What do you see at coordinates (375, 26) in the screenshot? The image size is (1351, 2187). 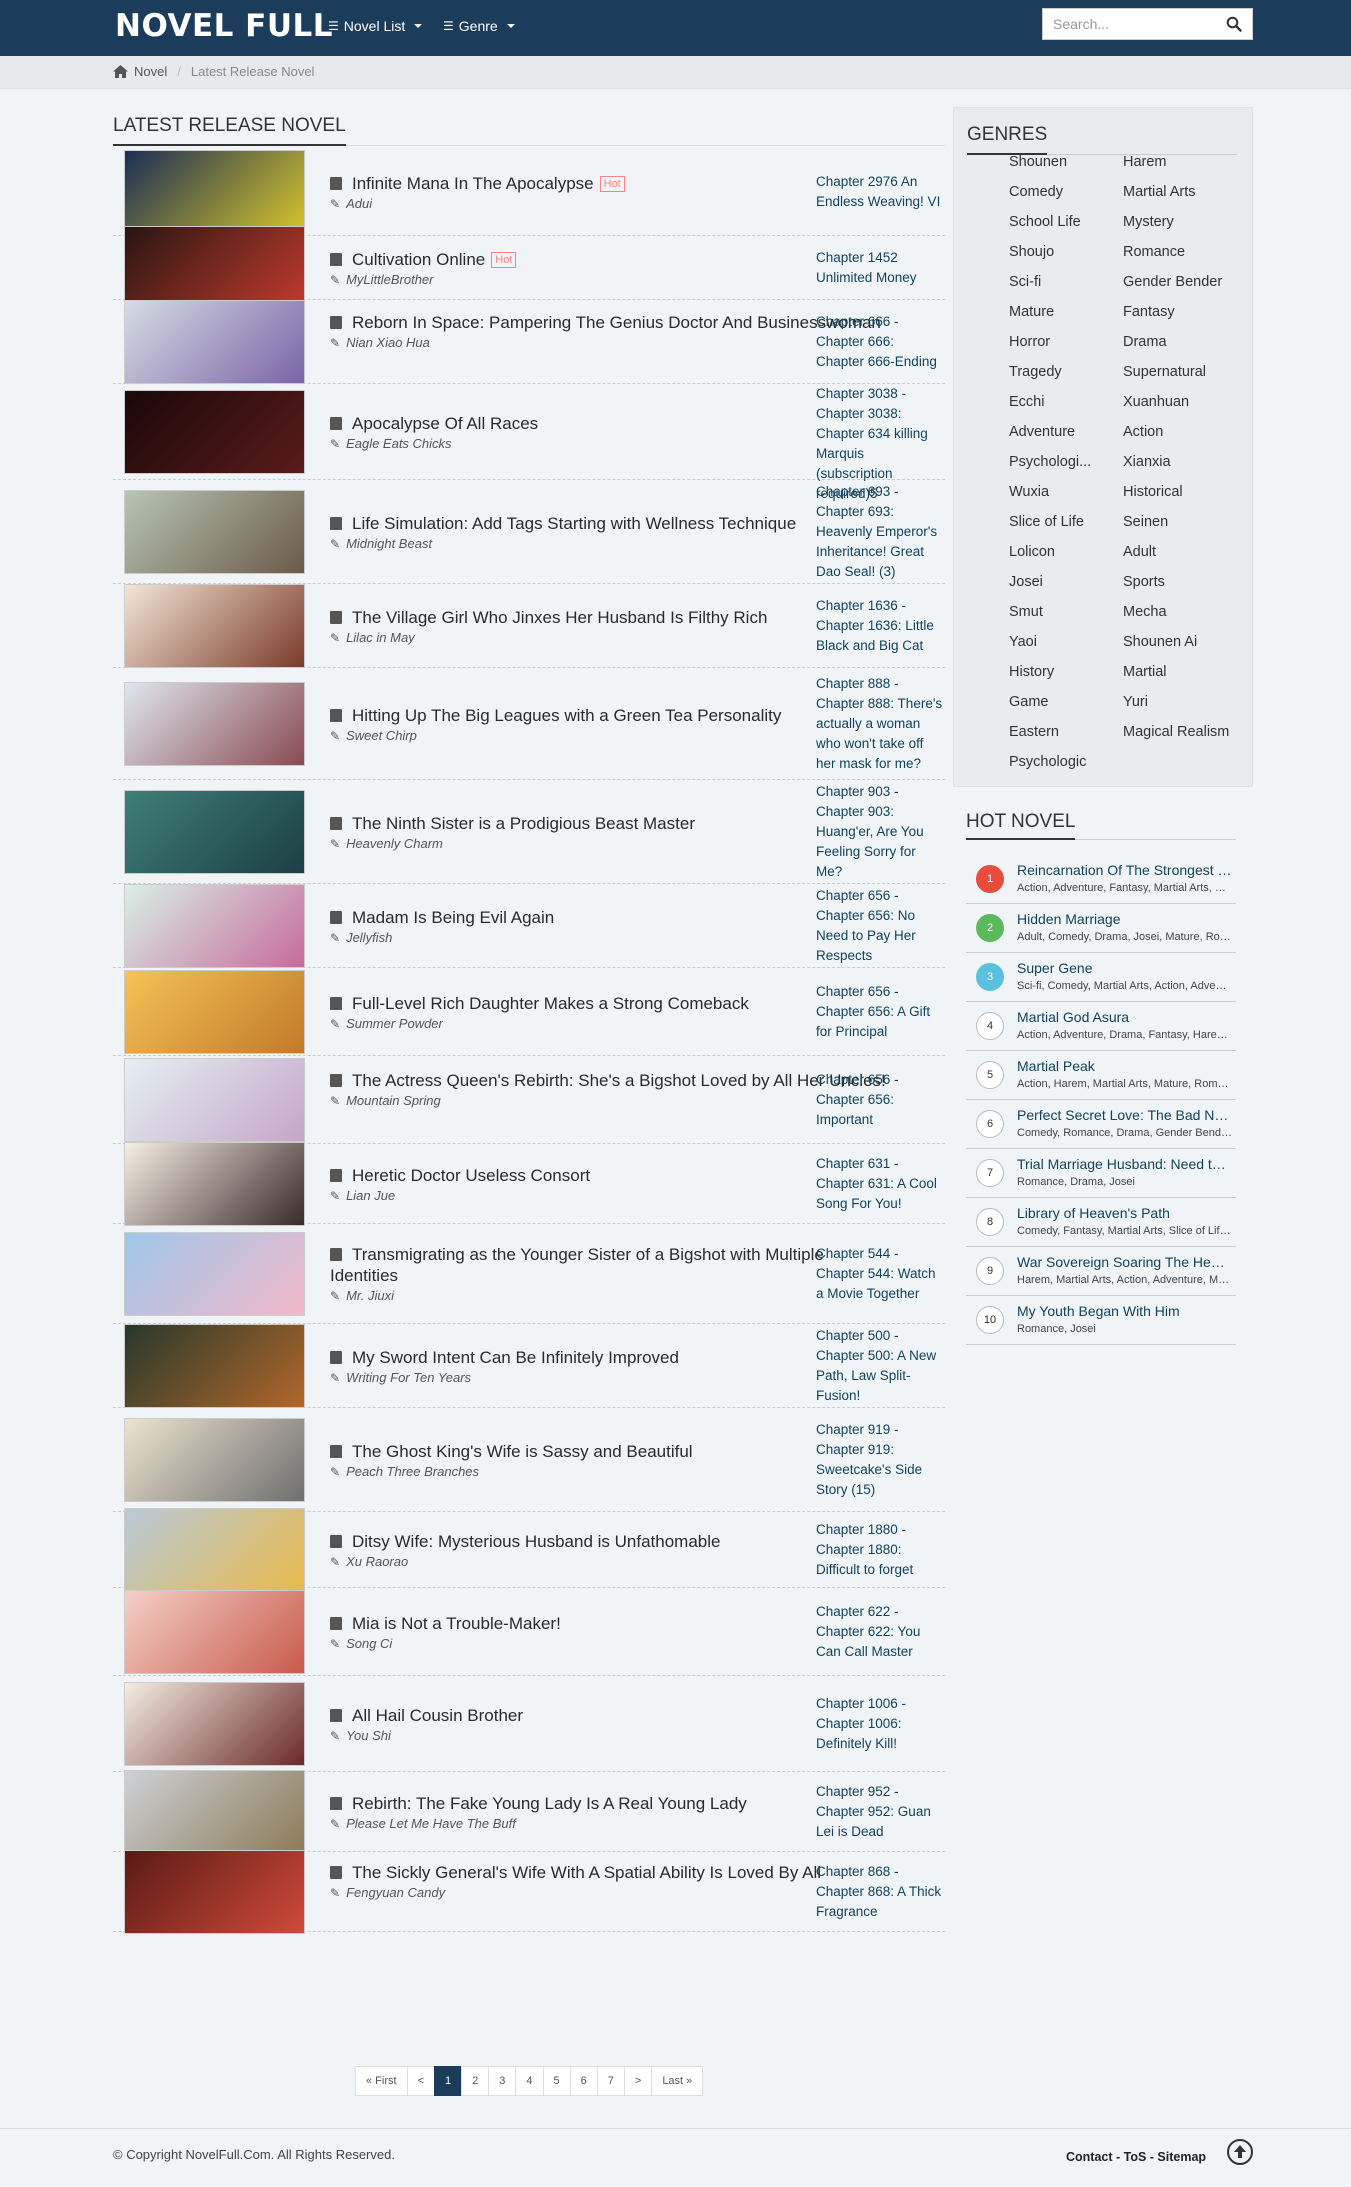 I see `nav-novel-list: ☰ Novel List` at bounding box center [375, 26].